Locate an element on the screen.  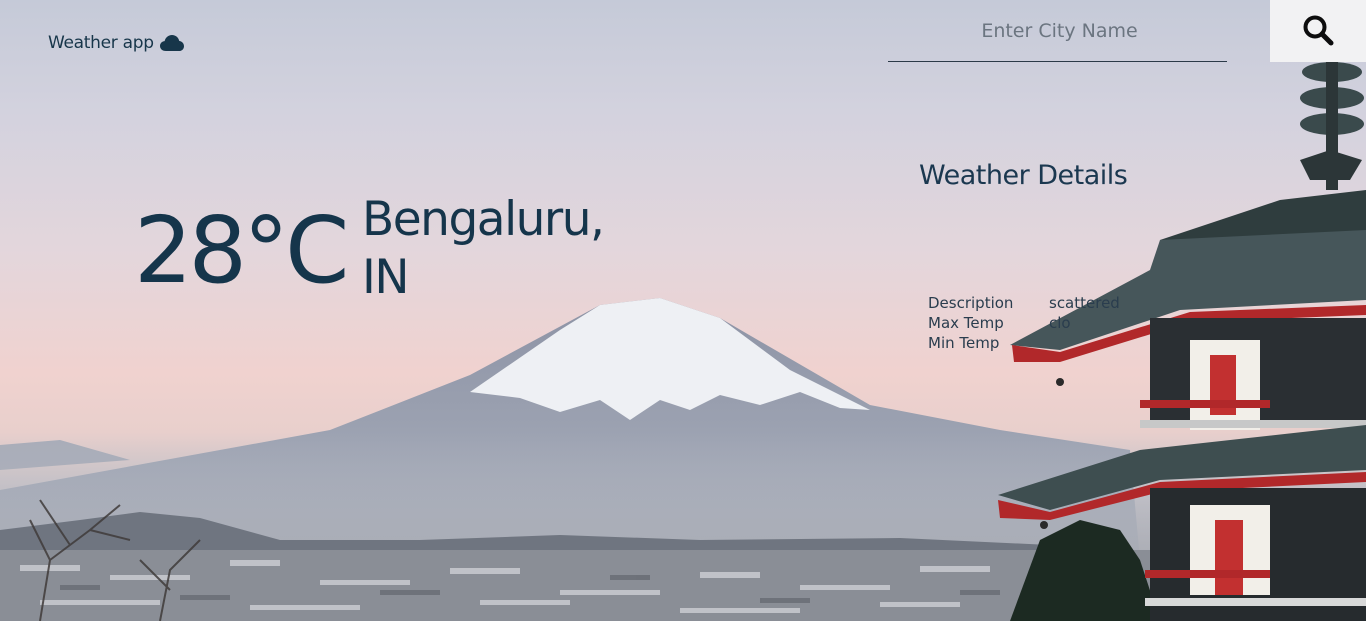
details-row-max-temp: Max Temp clo is located at coordinates (1023, 323).